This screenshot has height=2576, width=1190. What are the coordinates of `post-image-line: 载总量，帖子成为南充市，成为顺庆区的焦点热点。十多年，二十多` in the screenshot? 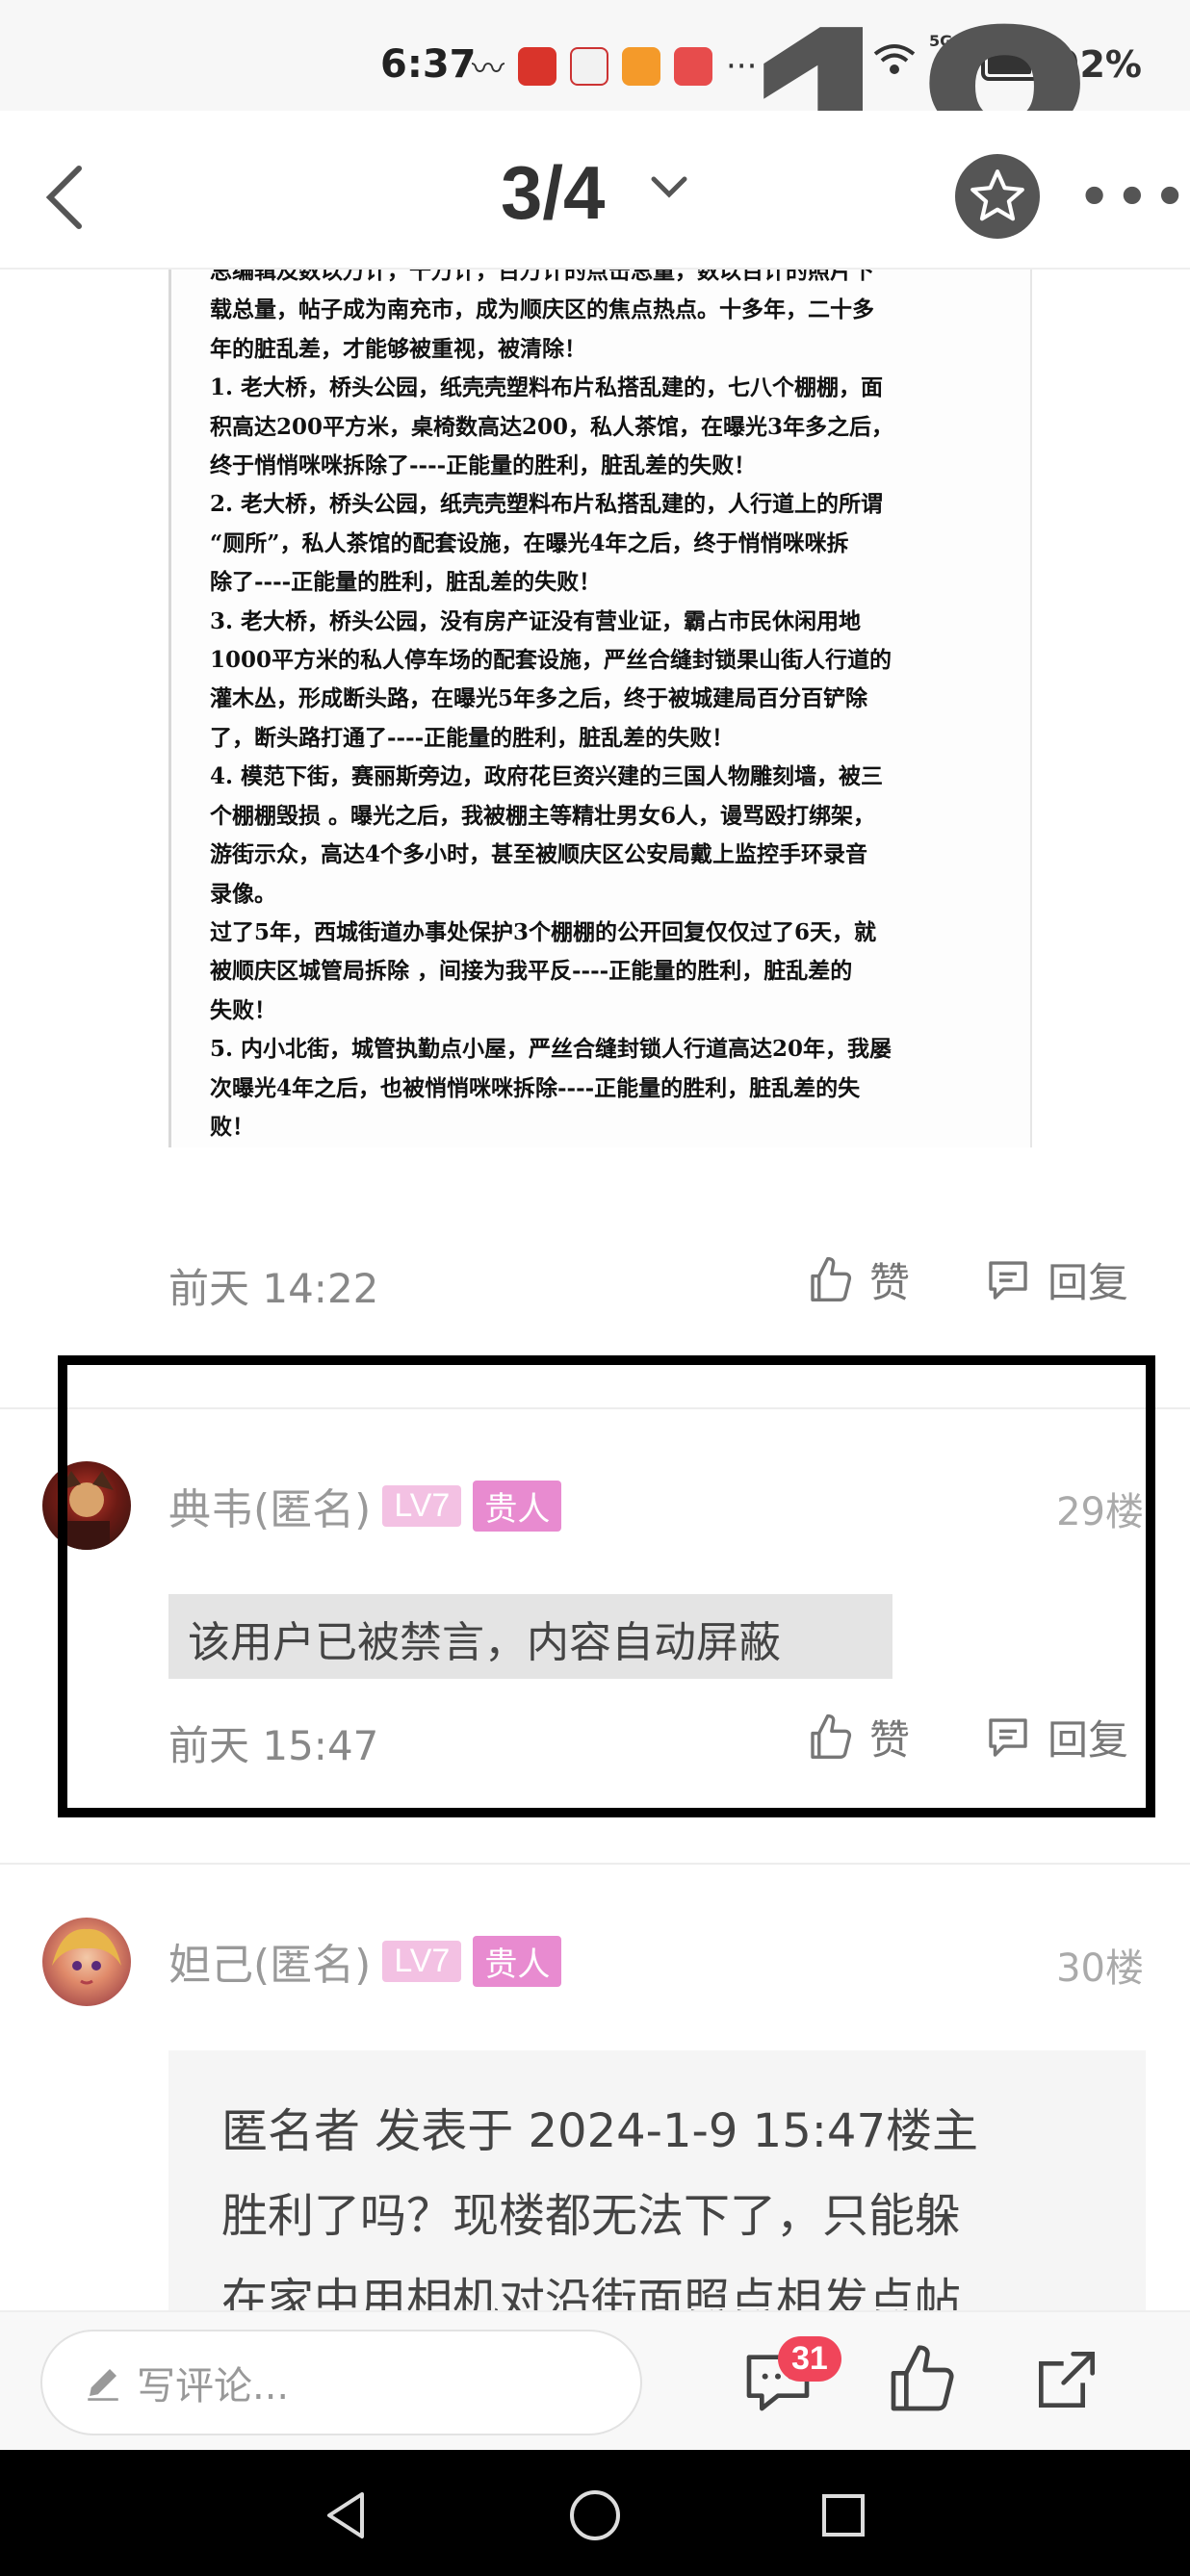 It's located at (542, 309).